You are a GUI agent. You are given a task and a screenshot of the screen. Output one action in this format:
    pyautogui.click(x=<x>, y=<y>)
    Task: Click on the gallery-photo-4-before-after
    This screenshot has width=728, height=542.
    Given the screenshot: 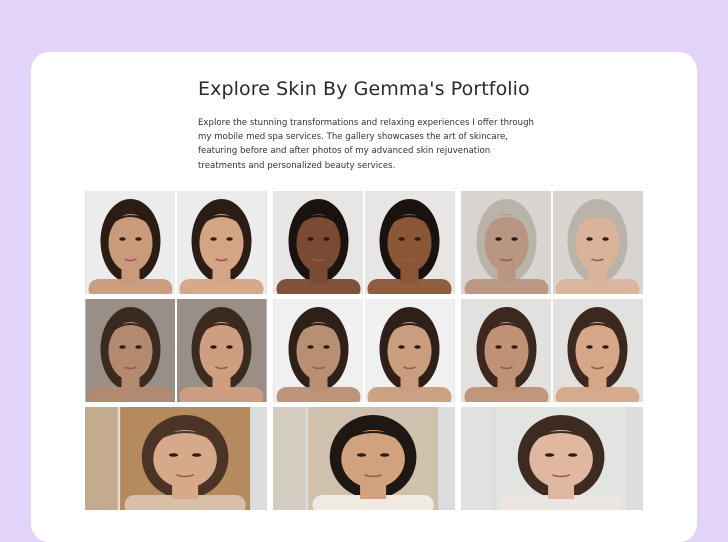 What is the action you would take?
    pyautogui.click(x=176, y=350)
    